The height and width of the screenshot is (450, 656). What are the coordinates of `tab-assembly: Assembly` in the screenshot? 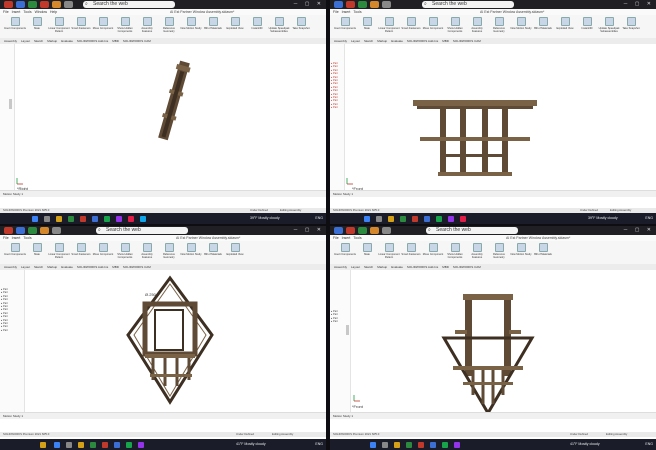 It's located at (10, 41).